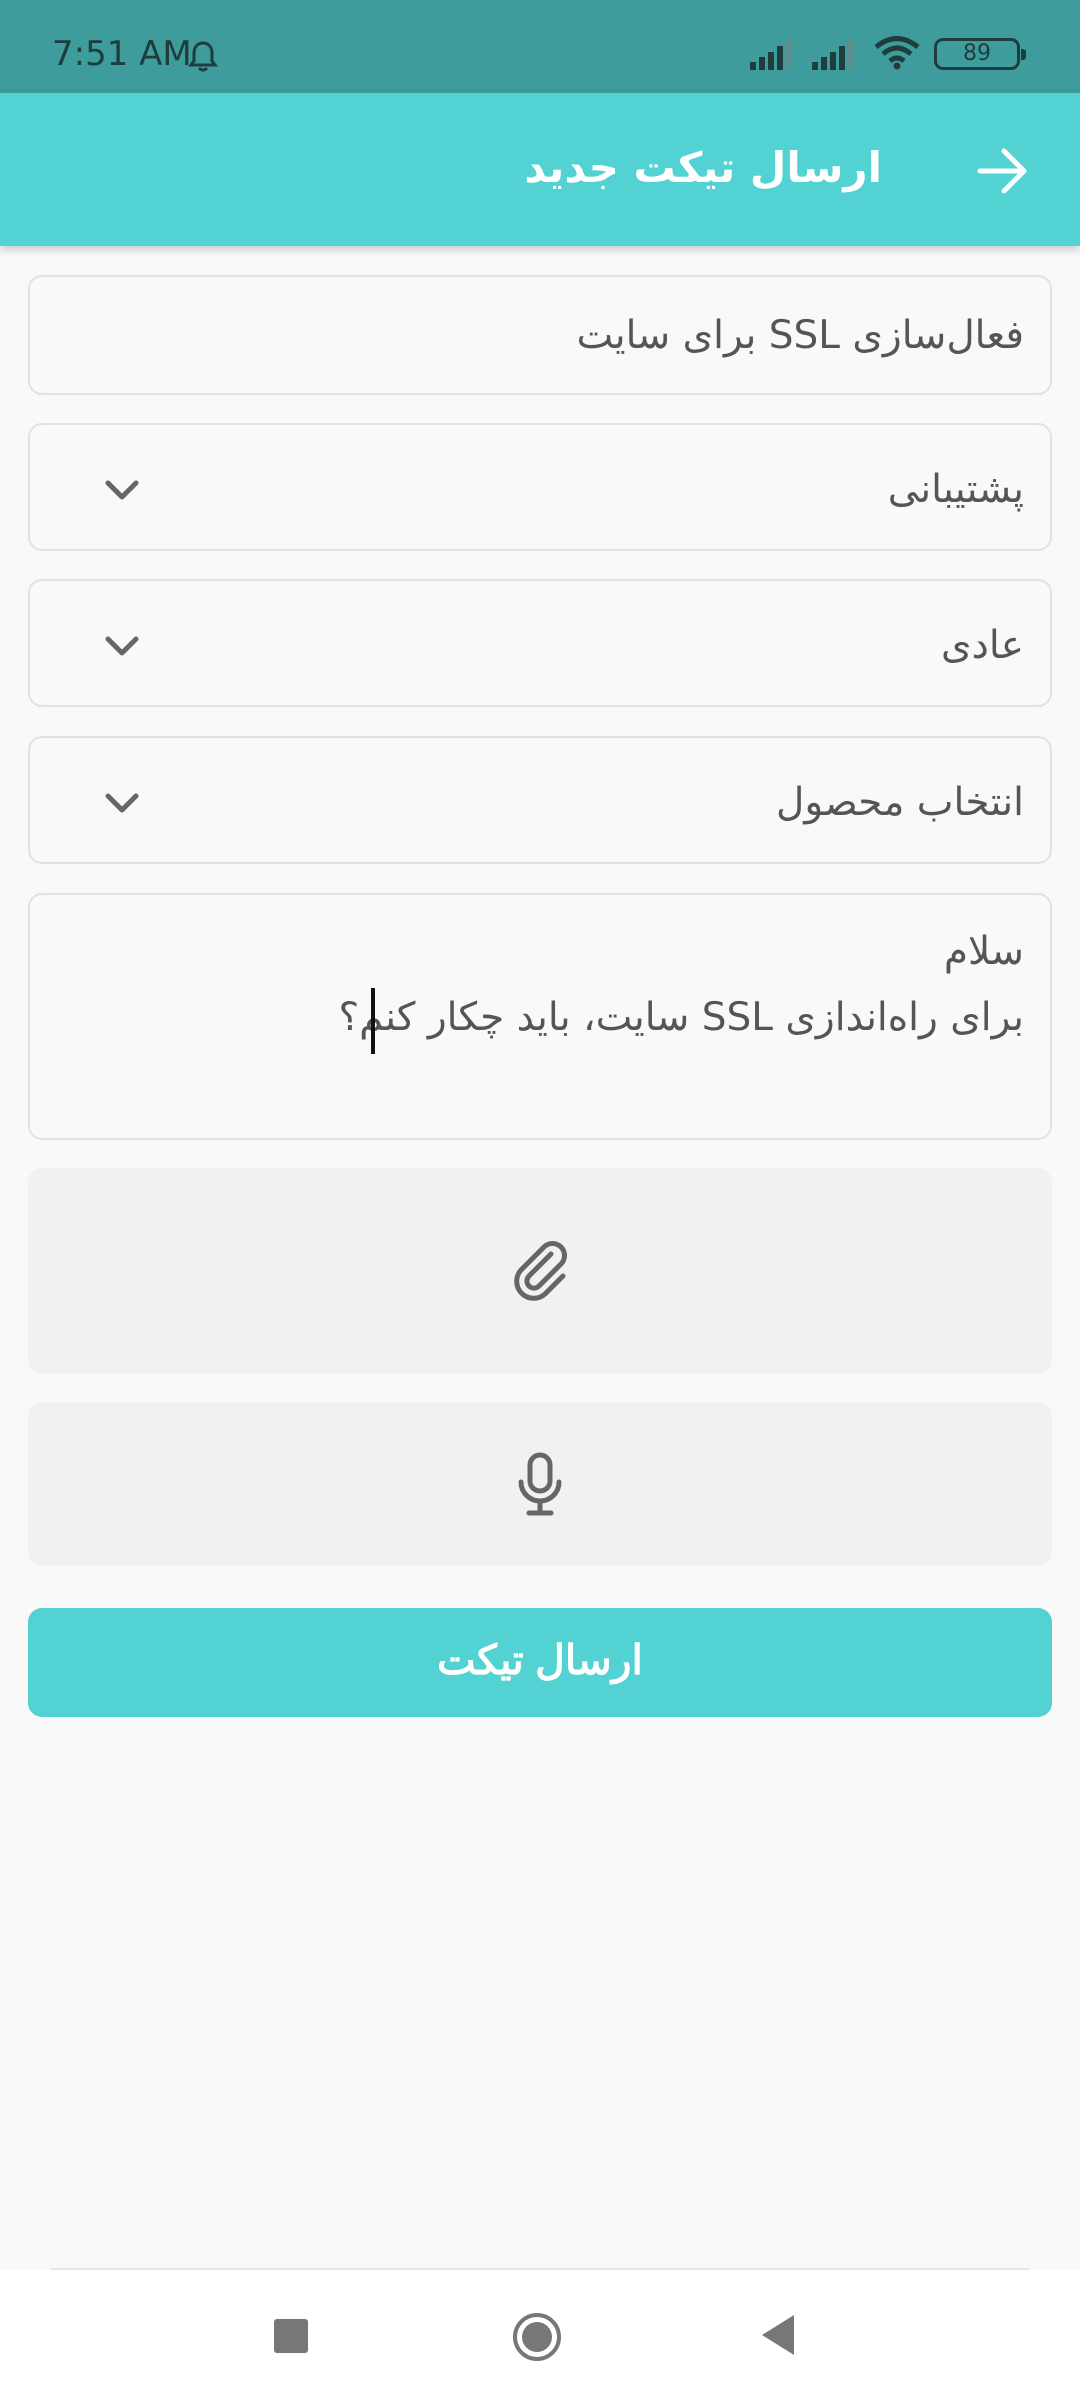 The height and width of the screenshot is (2400, 1080). I want to click on message-line: سلام, so click(983, 951).